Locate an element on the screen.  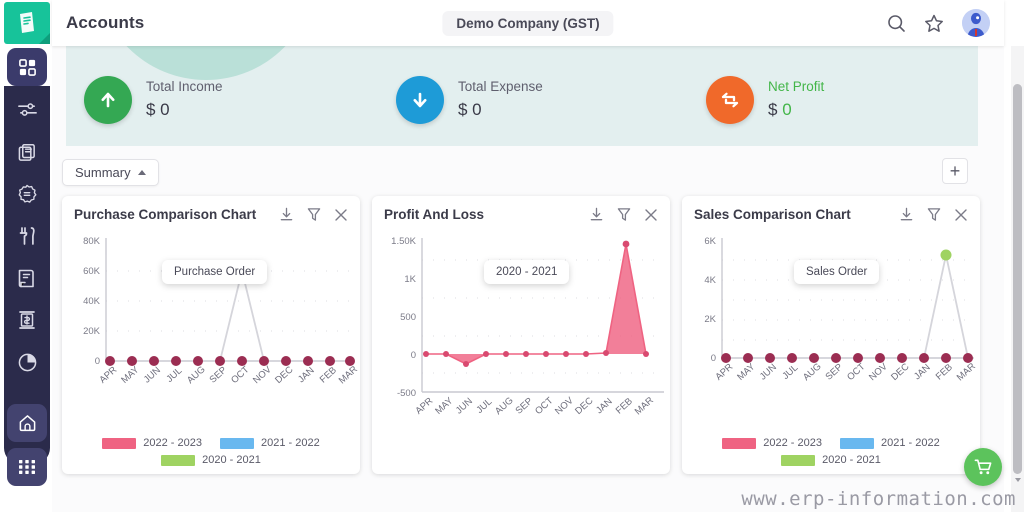
settings-gear-icon is located at coordinates (27, 193).